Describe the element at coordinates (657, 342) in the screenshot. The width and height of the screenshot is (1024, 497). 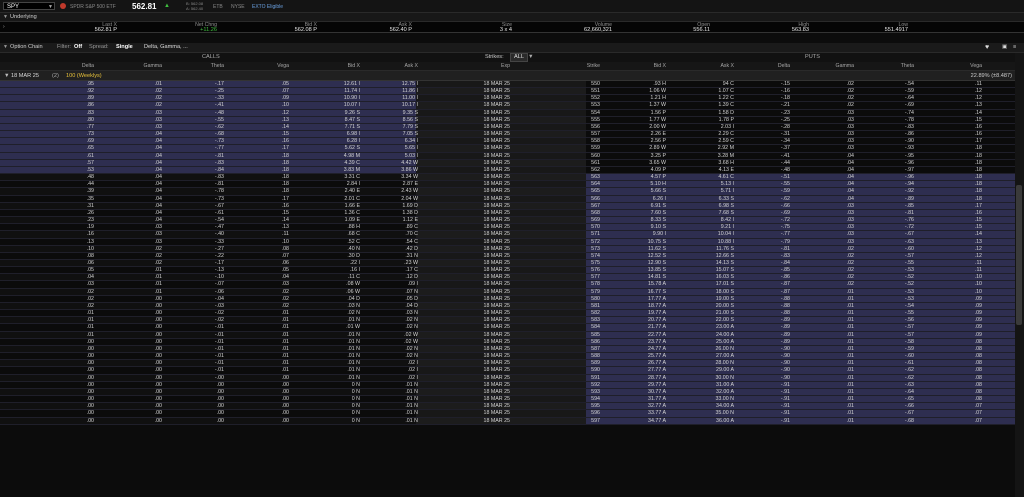
I see `cell-put-bid: 23.77 A` at that location.